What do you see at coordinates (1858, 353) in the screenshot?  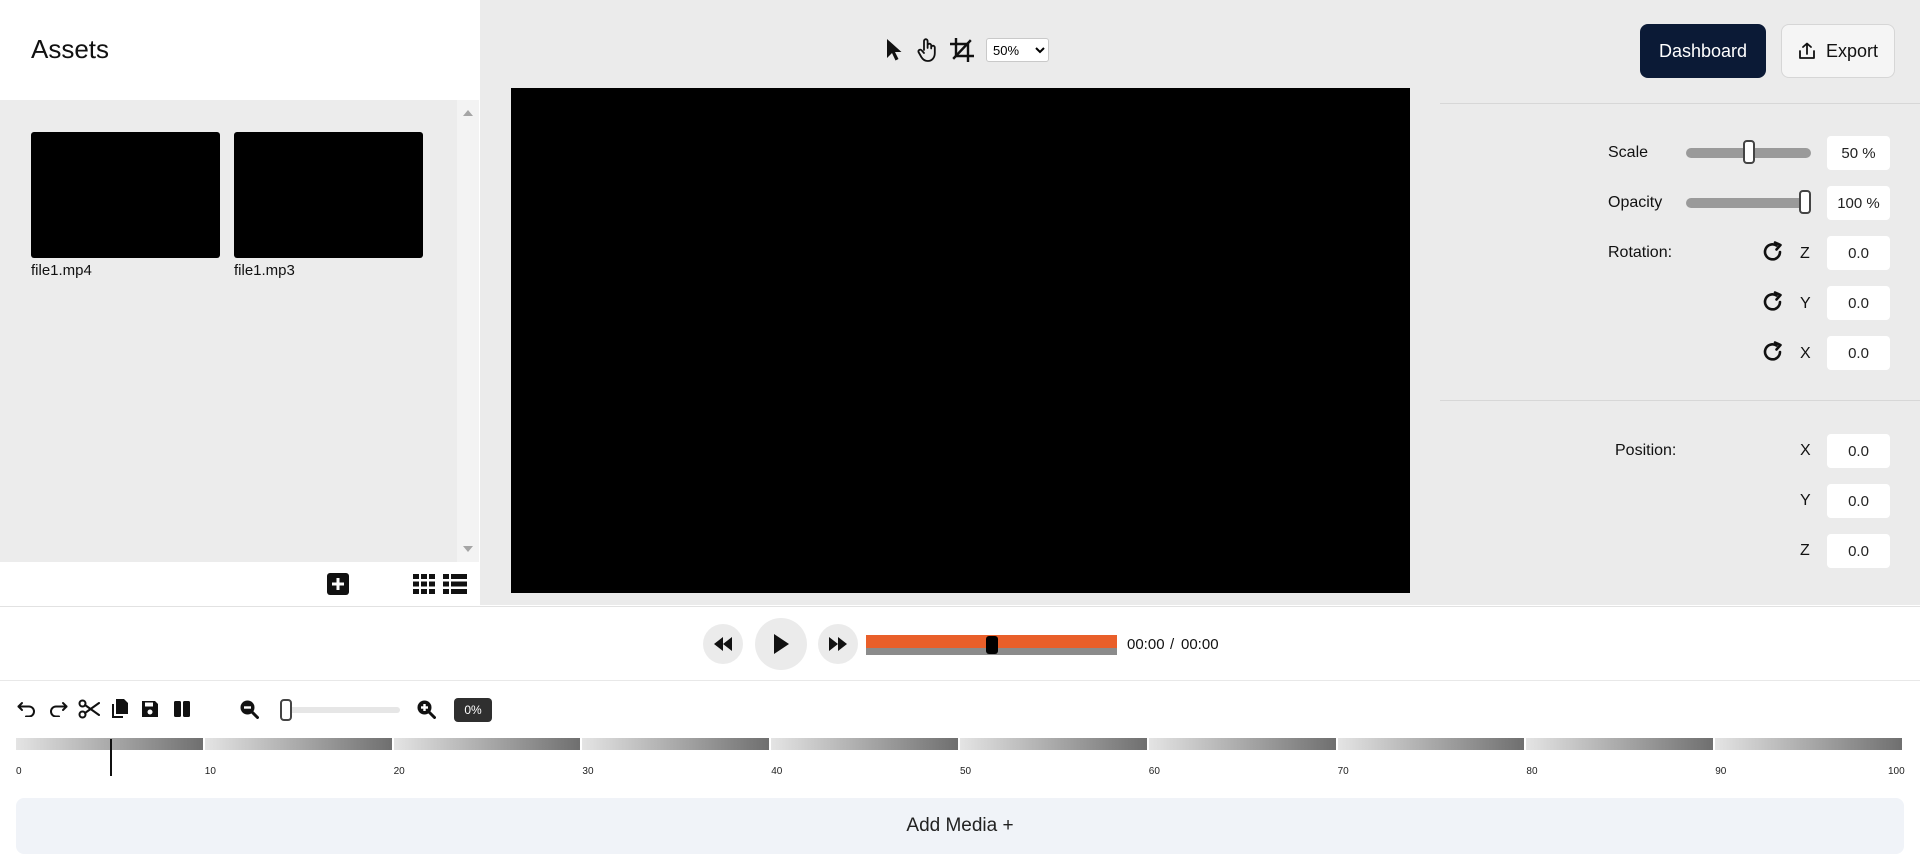 I see `rotation-x-input: 0.0` at bounding box center [1858, 353].